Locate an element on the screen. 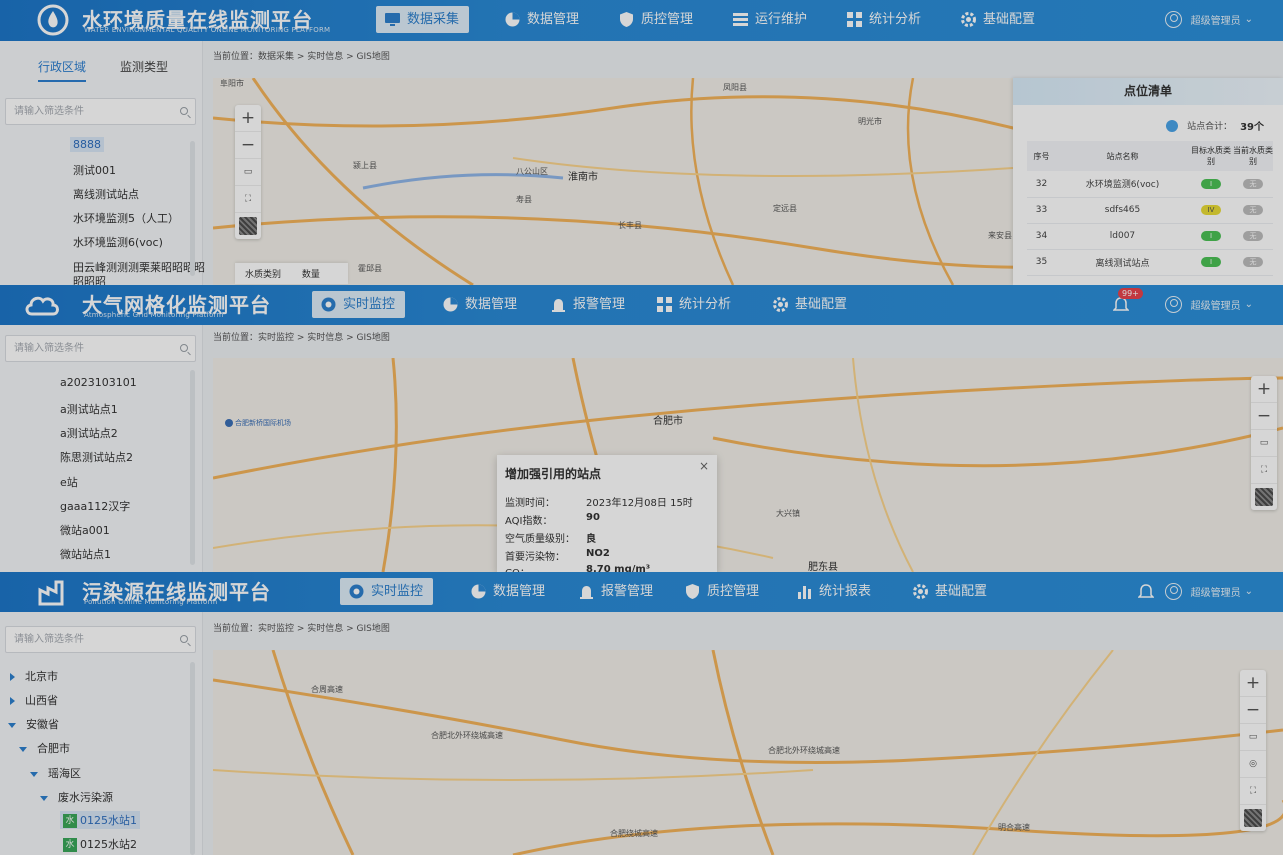  pie-chart-icon is located at coordinates (450, 304).